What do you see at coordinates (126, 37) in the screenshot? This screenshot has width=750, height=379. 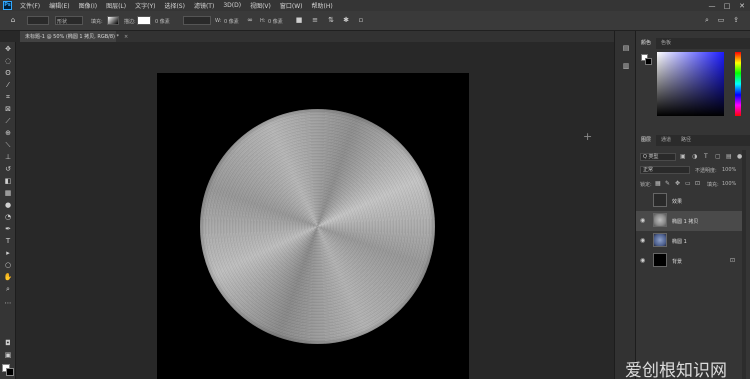 I see `close-tab-icon: ×` at bounding box center [126, 37].